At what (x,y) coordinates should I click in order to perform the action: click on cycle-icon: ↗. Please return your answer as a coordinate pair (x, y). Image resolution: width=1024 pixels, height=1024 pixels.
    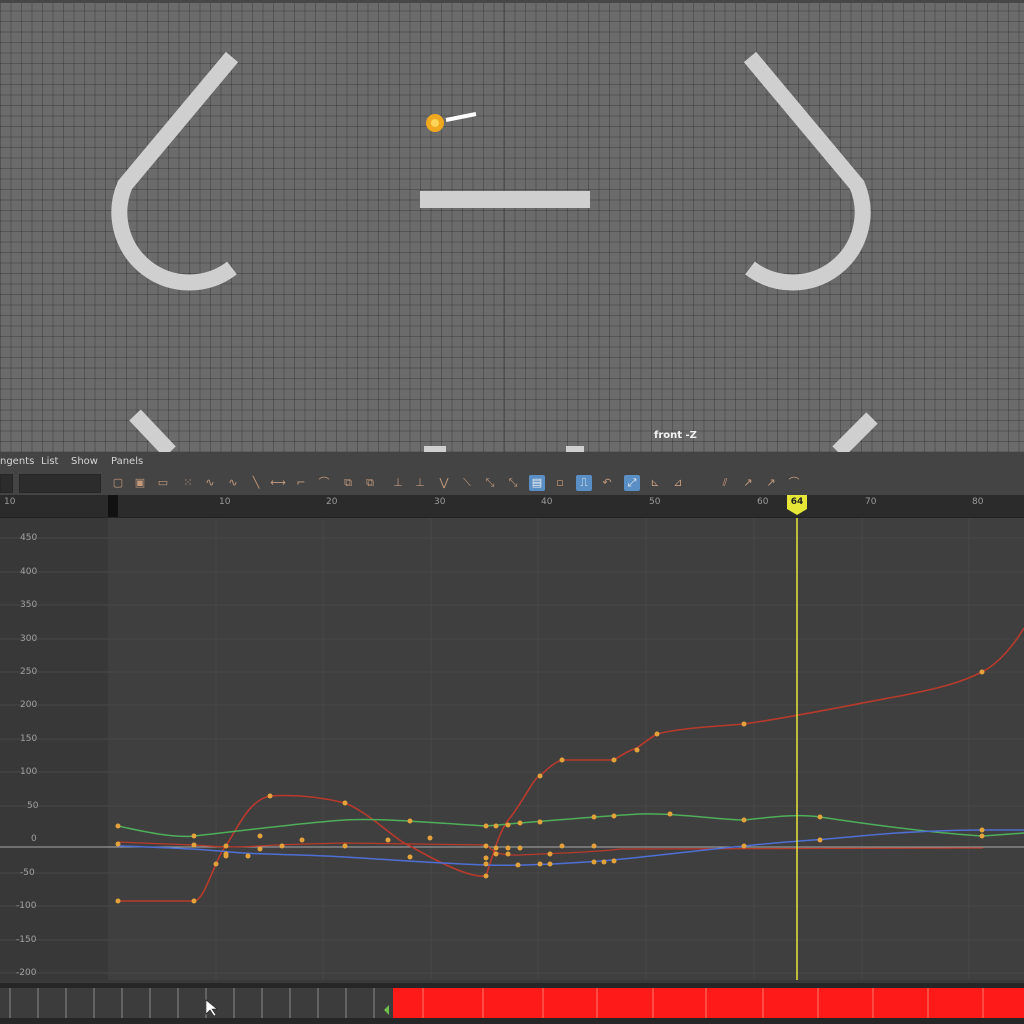
    Looking at the image, I should click on (771, 483).